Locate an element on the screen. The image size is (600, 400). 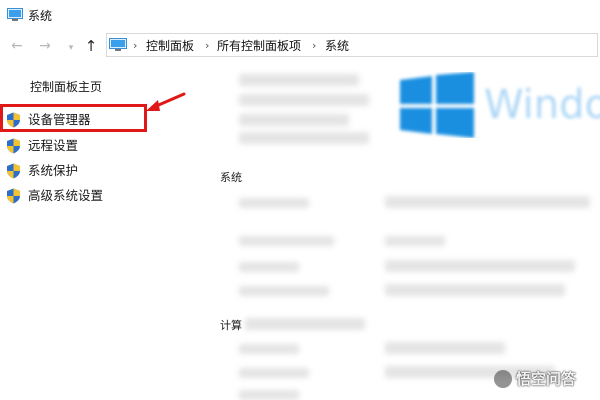
annotation-arrow-icon is located at coordinates (166, 101).